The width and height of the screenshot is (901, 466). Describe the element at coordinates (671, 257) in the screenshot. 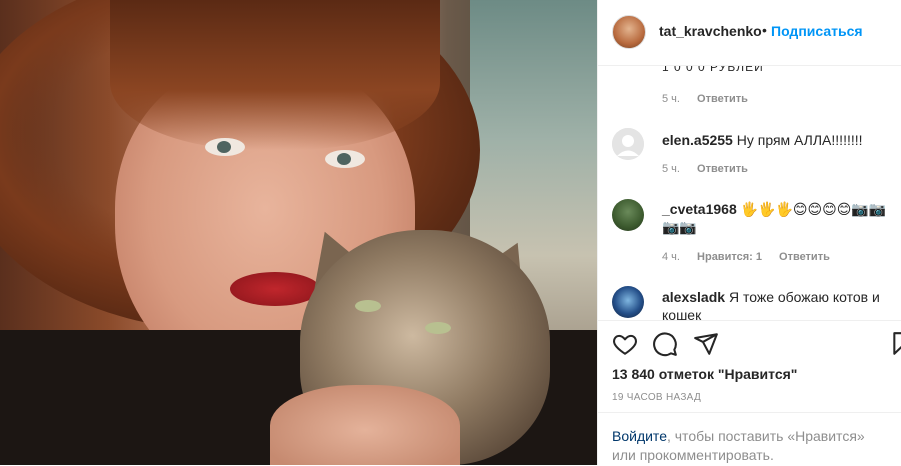

I see `comment-time: 4 ч.` at that location.